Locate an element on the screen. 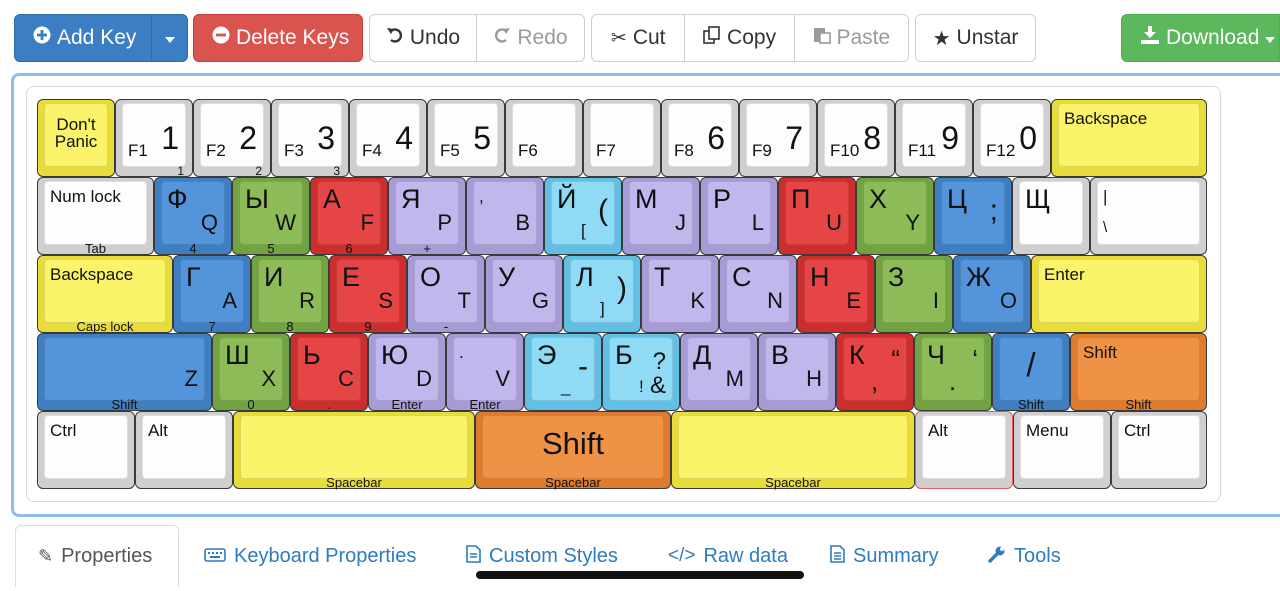  keycap: Shift / is located at coordinates (1031, 372).